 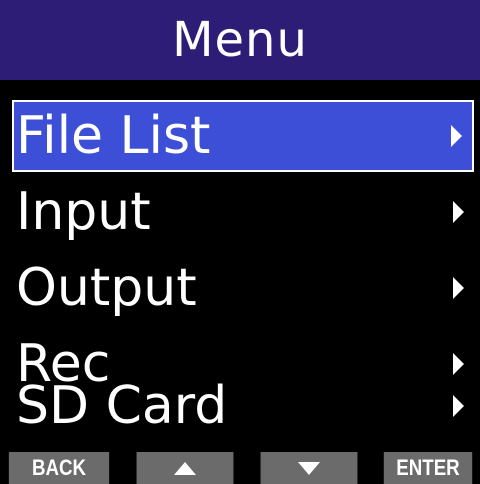 What do you see at coordinates (243, 136) in the screenshot?
I see `menu-item-file-list: File List` at bounding box center [243, 136].